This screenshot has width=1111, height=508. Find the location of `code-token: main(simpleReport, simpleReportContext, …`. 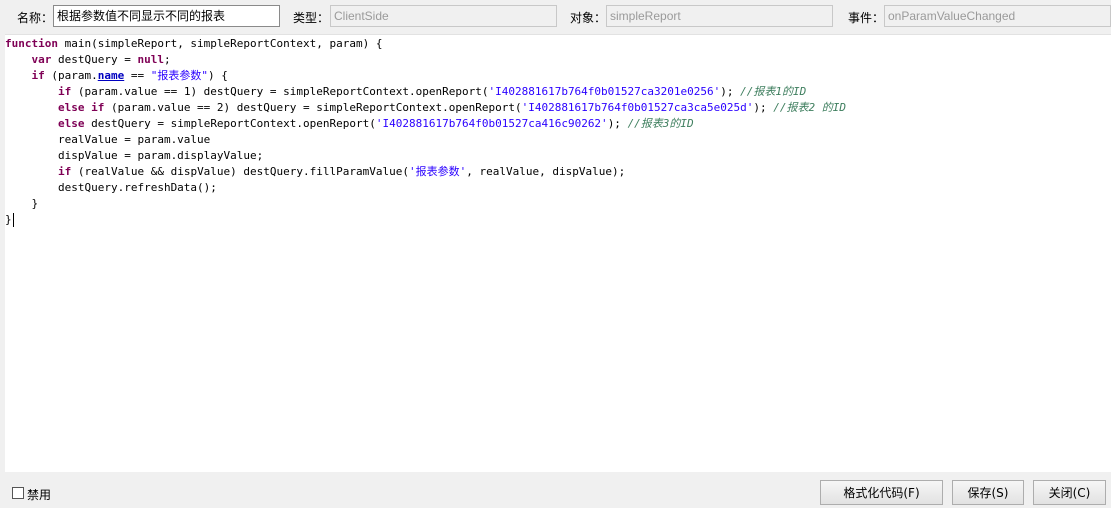

code-token: main(simpleReport, simpleReportContext, … is located at coordinates (220, 43).